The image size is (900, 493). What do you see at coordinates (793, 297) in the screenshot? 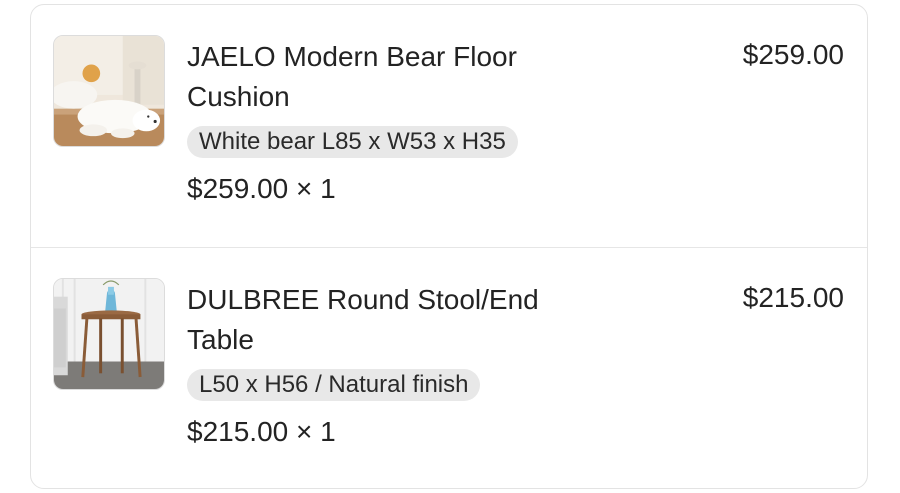
I see `line-total-price: $215.00` at bounding box center [793, 297].